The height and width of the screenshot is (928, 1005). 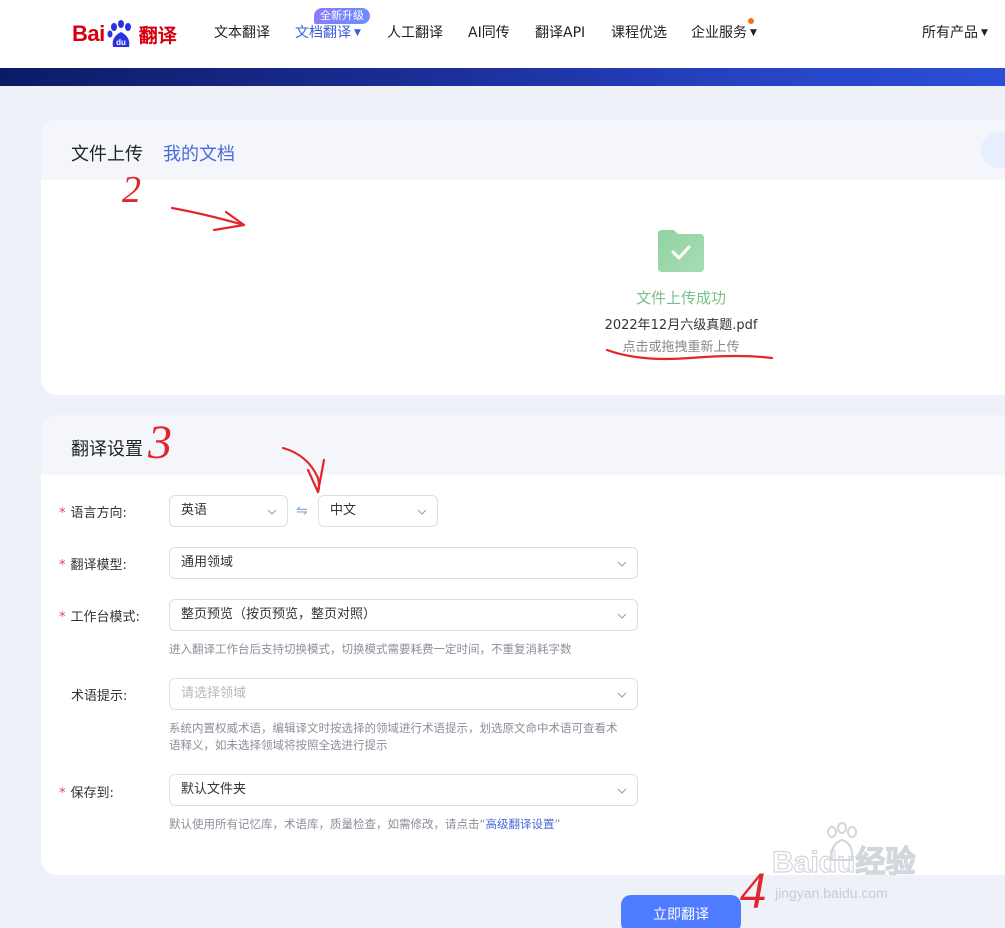 What do you see at coordinates (121, 34) in the screenshot?
I see `paw-logo-icon: du` at bounding box center [121, 34].